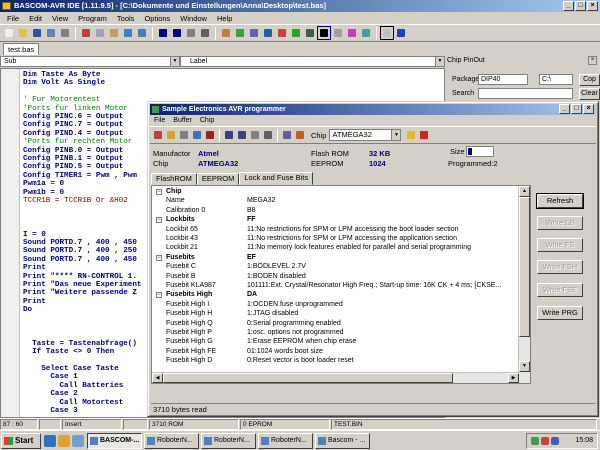 Image resolution: width=600 pixels, height=450 pixels. Describe the element at coordinates (21, 440) in the screenshot. I see `start-button: Start` at that location.